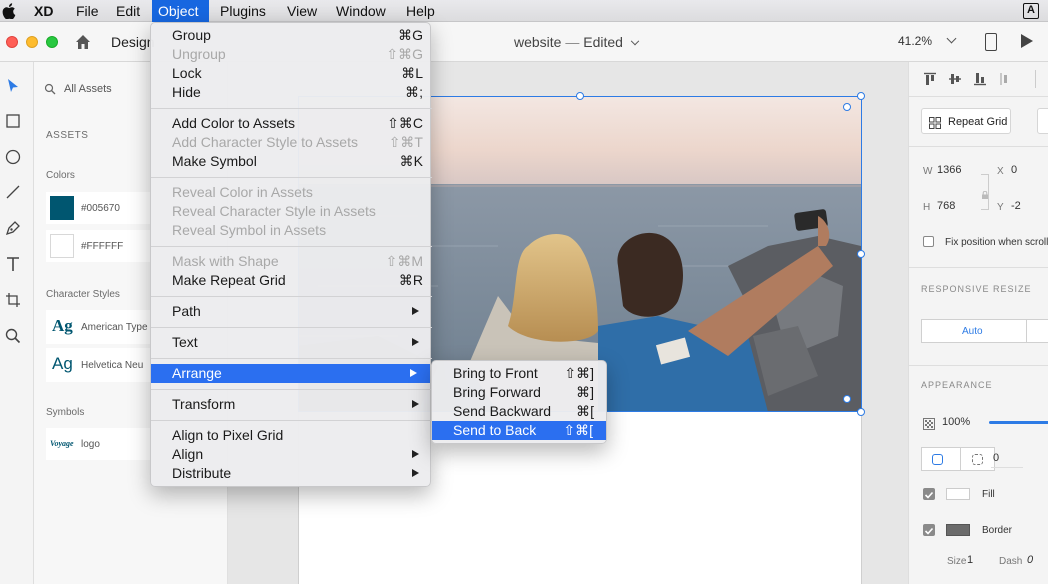 The width and height of the screenshot is (1048, 584). I want to click on menu-item-ungroup: Ungroup ⇧⌘G, so click(291, 54).